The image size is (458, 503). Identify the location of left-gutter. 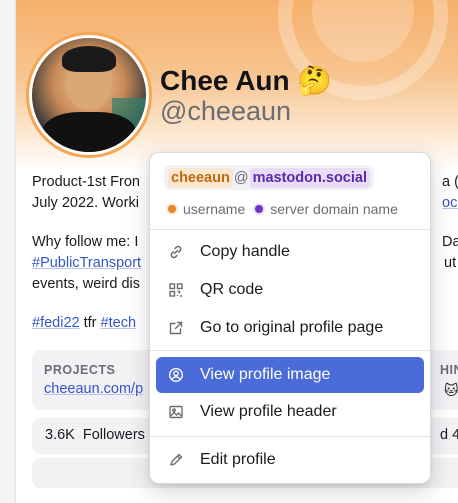
(8, 251).